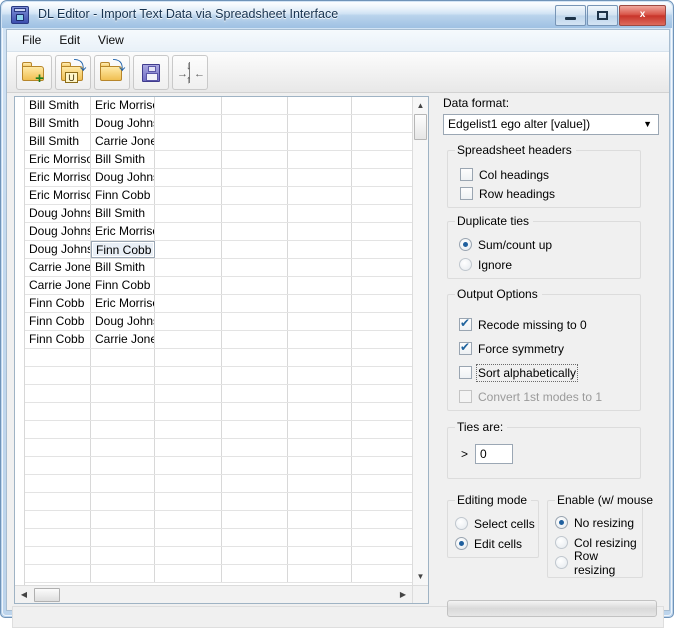  Describe the element at coordinates (219, 214) in the screenshot. I see `table-row: Doug JohnsonBill Smith` at that location.